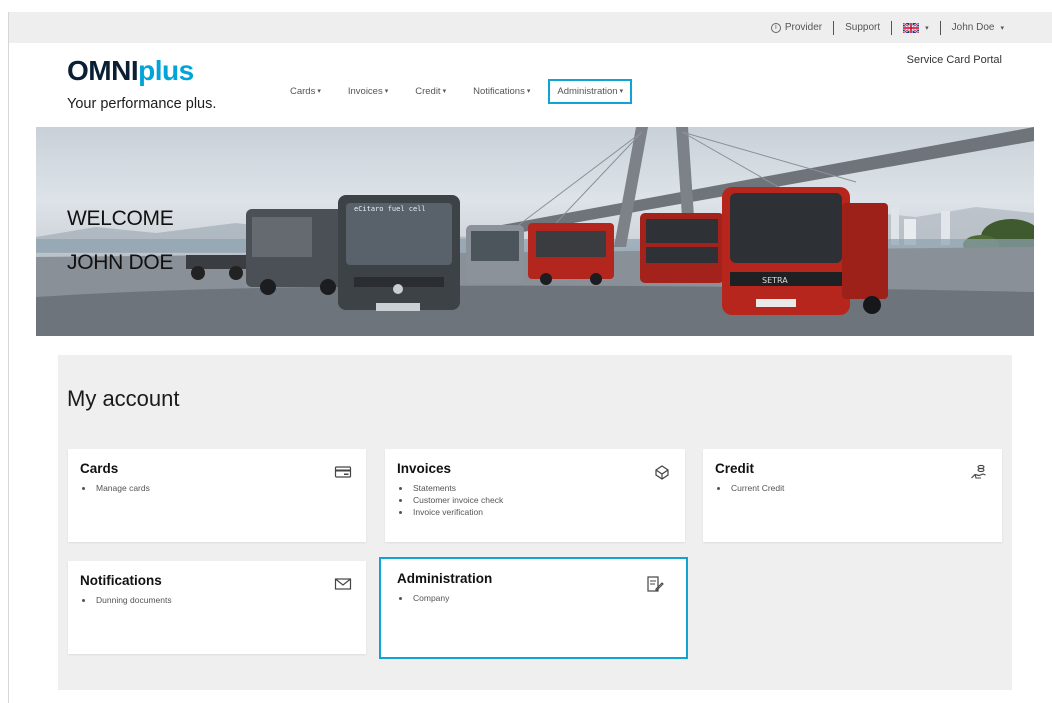 Image resolution: width=1052 pixels, height=703 pixels. Describe the element at coordinates (120, 241) in the screenshot. I see `welcome-message: WELCOME JOHN DOE` at that location.